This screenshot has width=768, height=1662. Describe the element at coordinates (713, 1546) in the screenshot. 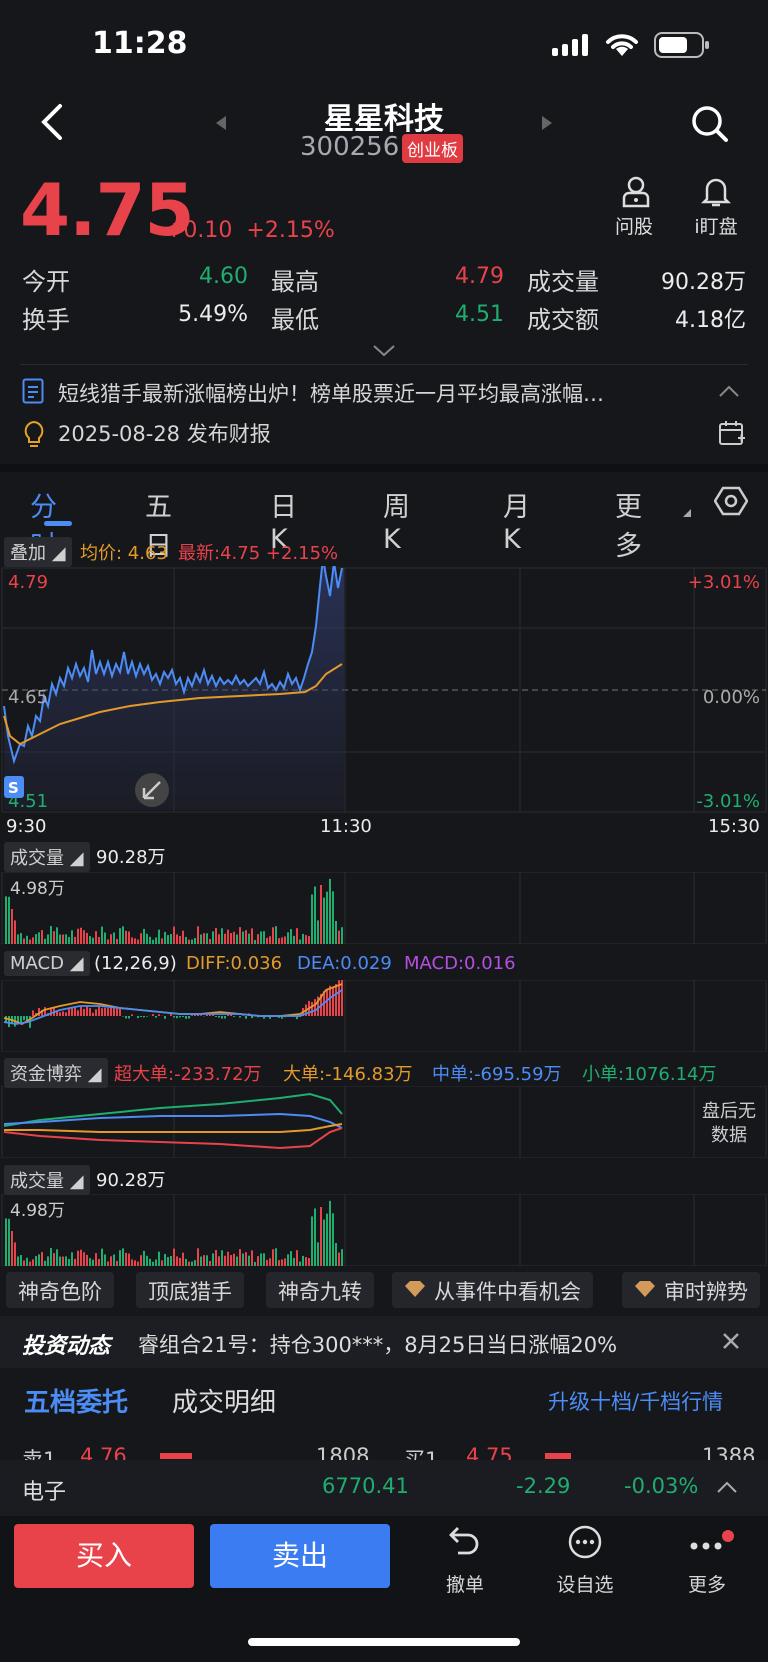

I see `more-button` at that location.